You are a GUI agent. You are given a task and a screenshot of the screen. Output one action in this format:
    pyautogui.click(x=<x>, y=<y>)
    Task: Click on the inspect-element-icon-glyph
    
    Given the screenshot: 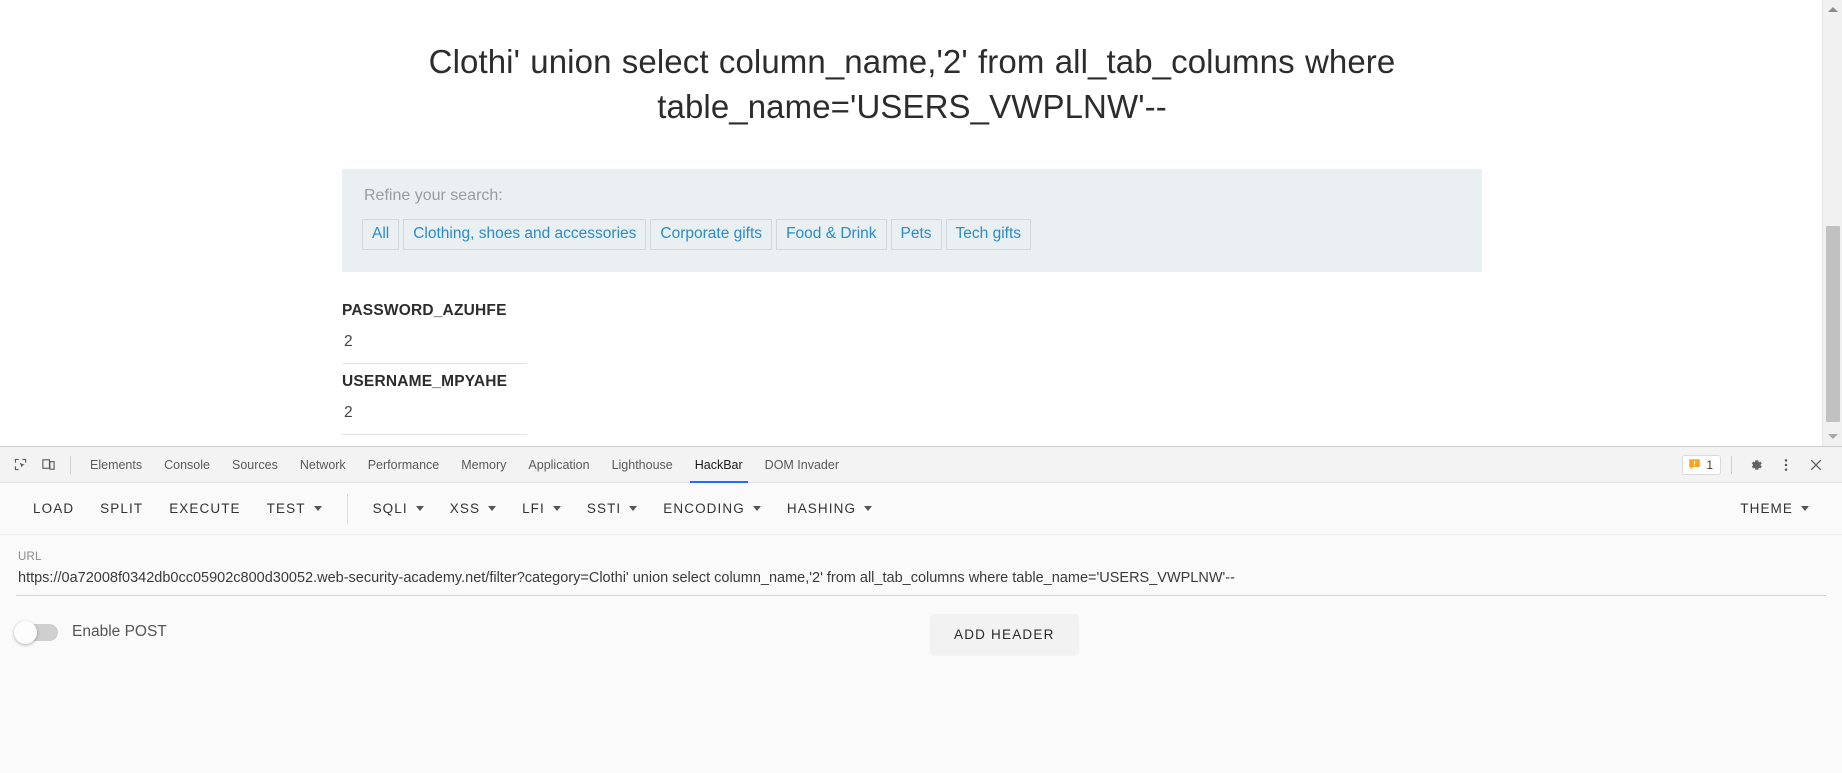 What is the action you would take?
    pyautogui.click(x=20, y=464)
    